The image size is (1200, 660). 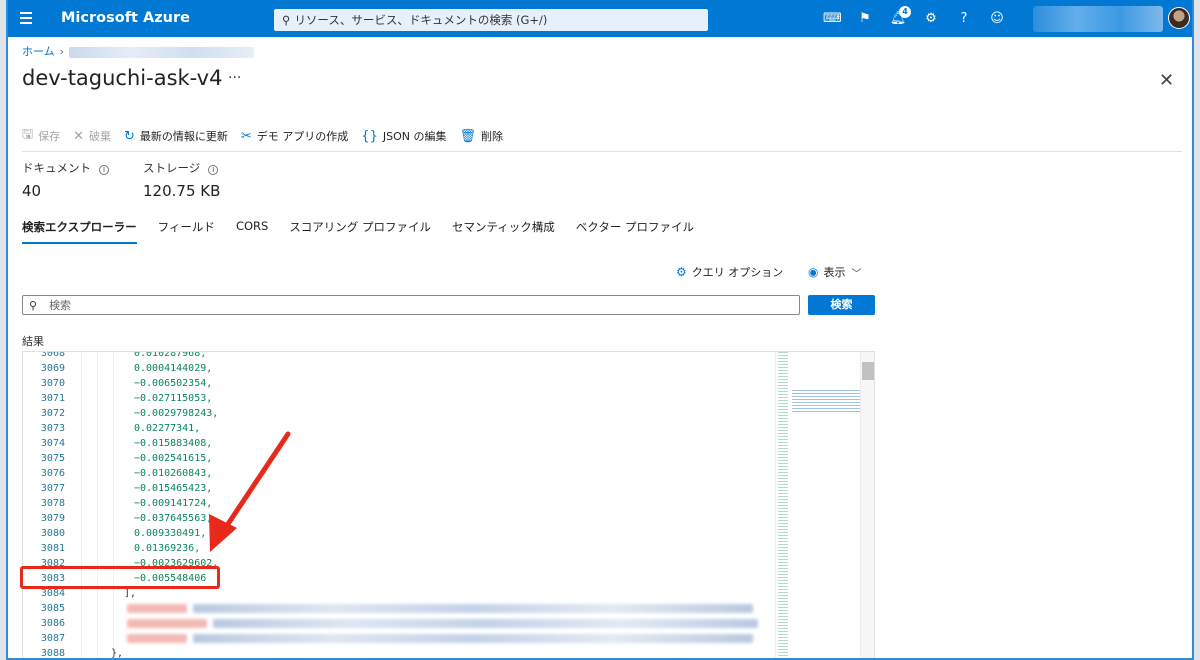 What do you see at coordinates (173, 383) in the screenshot?
I see `code-value: −0.006502354,` at bounding box center [173, 383].